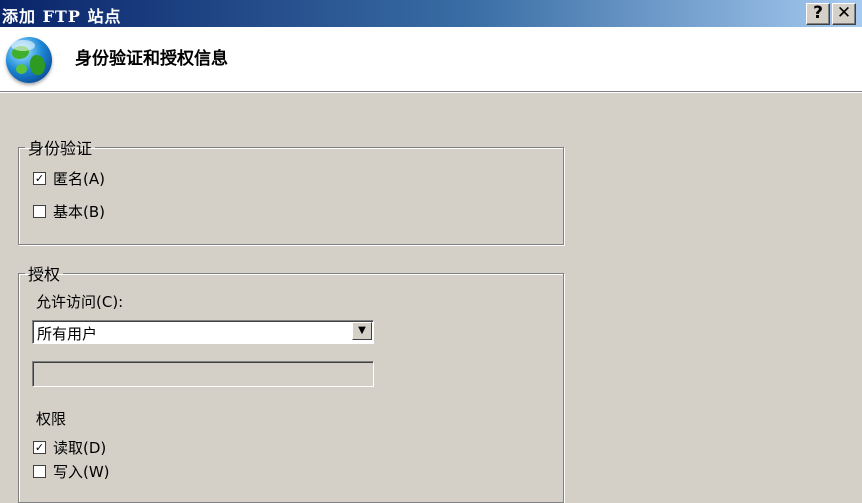 The image size is (862, 503). What do you see at coordinates (80, 302) in the screenshot?
I see `allow-access-label: 允许访问(C):` at bounding box center [80, 302].